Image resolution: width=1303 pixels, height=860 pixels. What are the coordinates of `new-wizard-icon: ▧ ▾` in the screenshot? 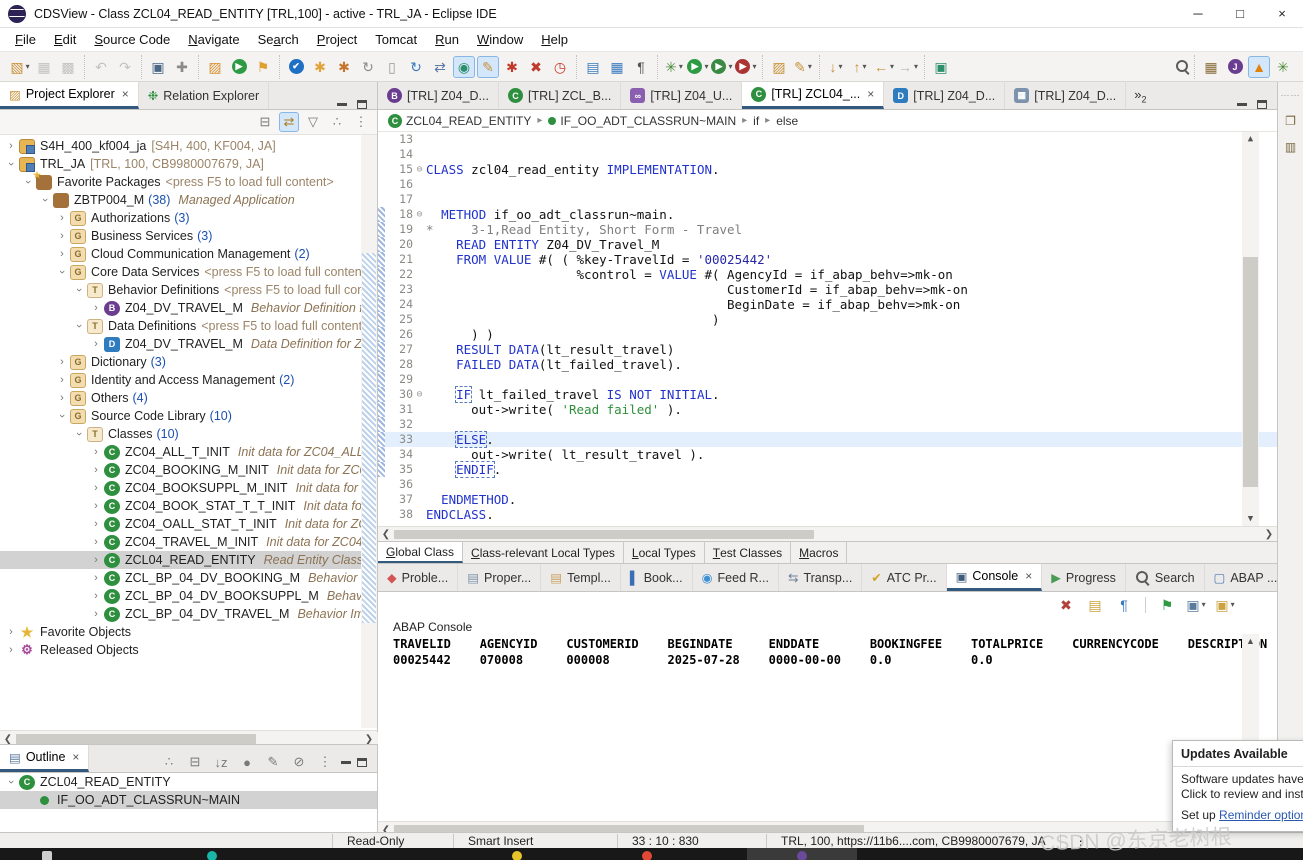 It's located at (20, 67).